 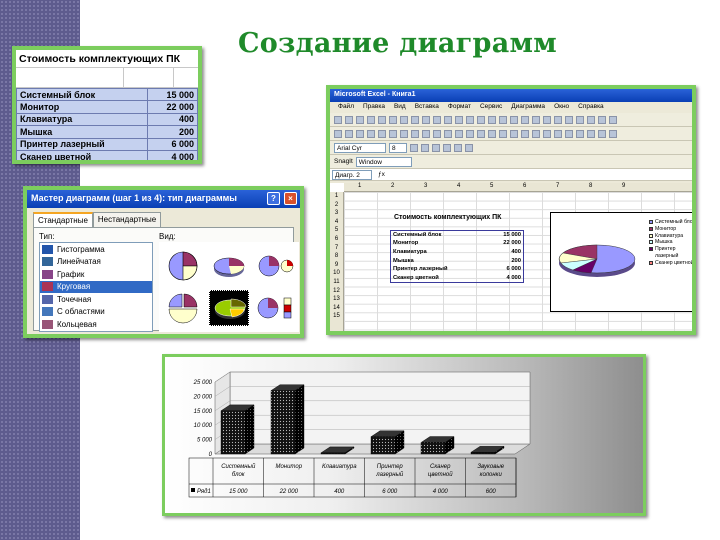 What do you see at coordinates (491, 186) in the screenshot?
I see `column-header: 5` at bounding box center [491, 186].